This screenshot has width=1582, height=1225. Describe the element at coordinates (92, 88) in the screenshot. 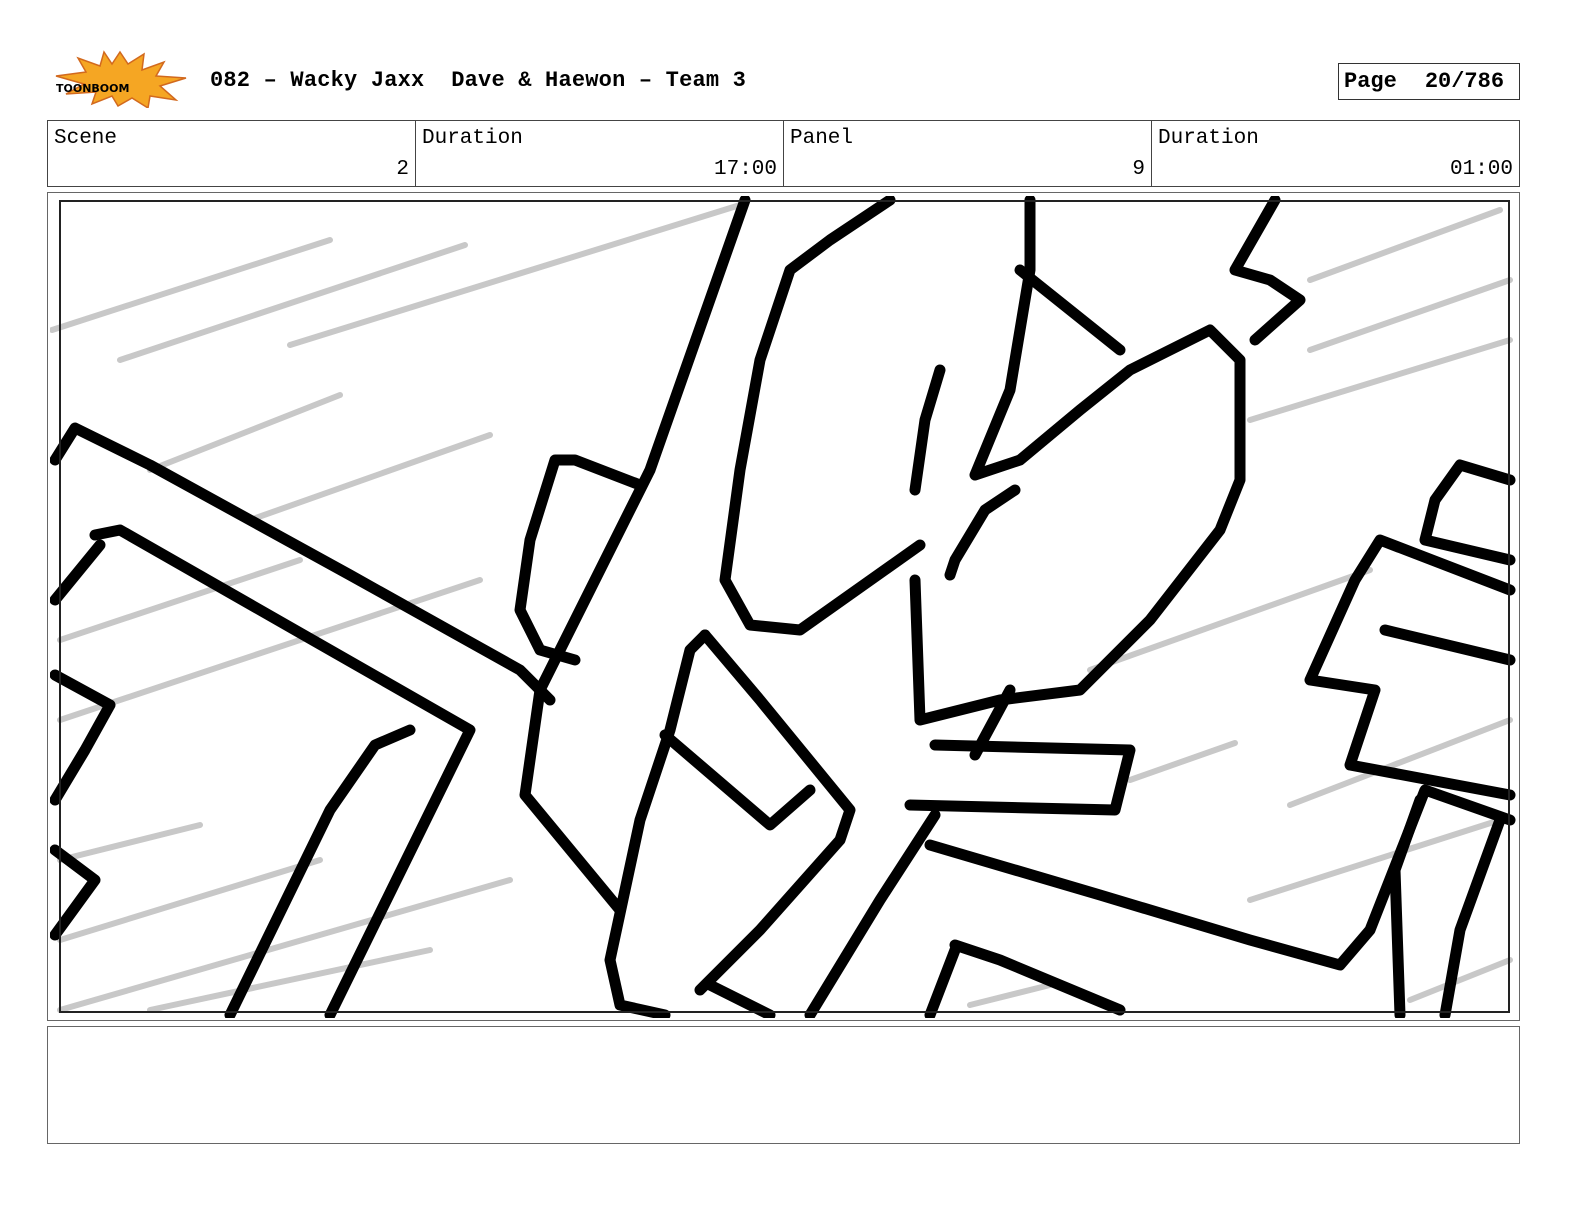

I see `svg-text: TOONBOOM` at that location.